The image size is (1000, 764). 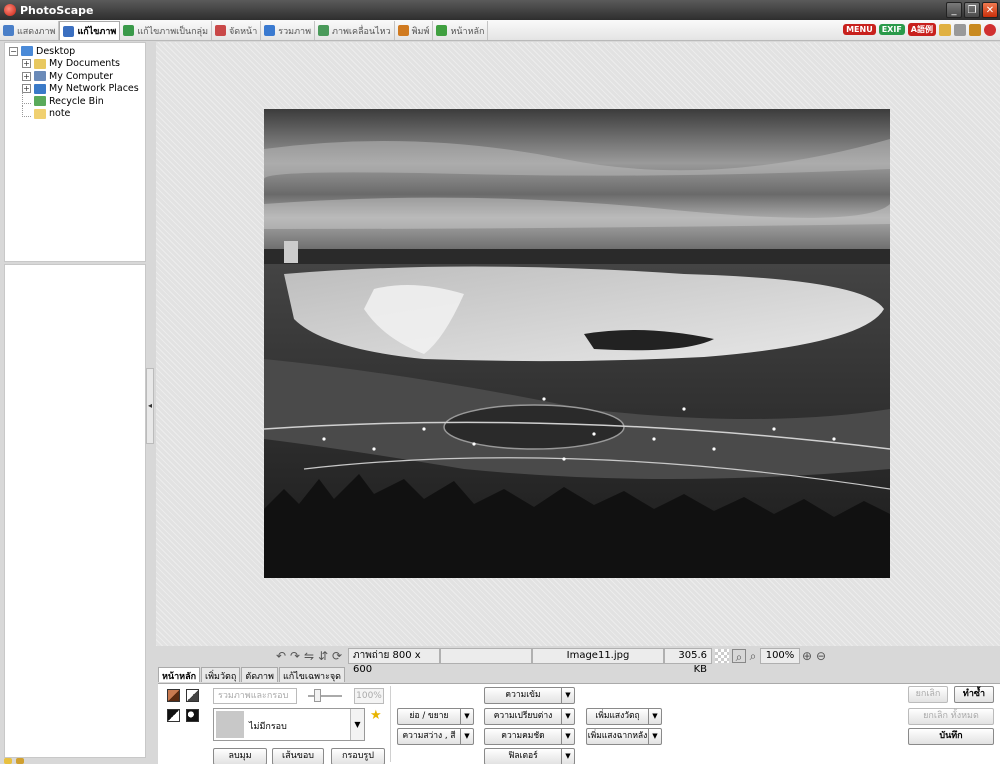 I want to click on menu-button: MENU, so click(x=859, y=29).